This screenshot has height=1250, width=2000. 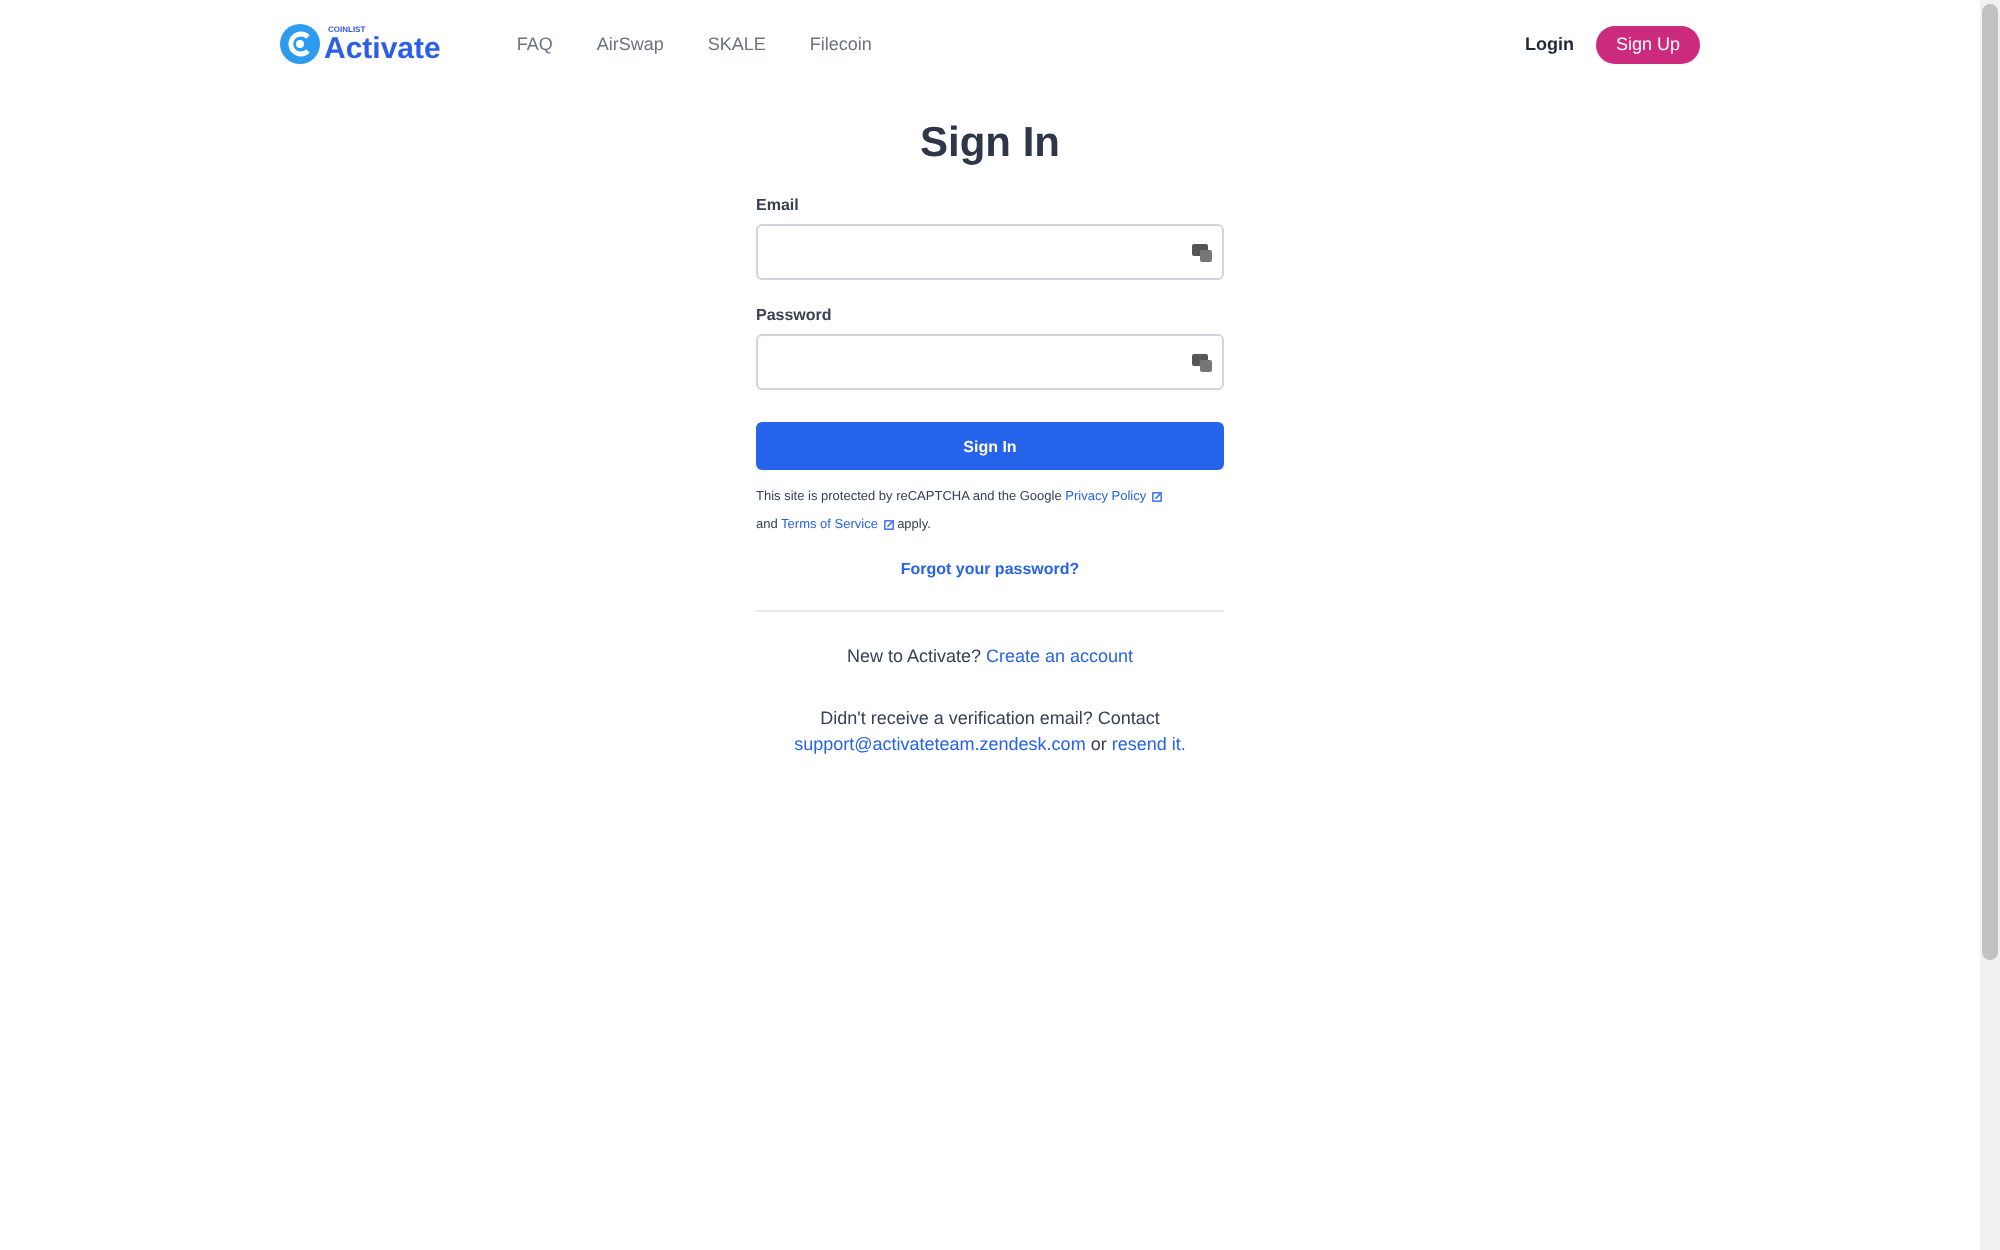 I want to click on signup-button: Sign Up, so click(x=1647, y=44).